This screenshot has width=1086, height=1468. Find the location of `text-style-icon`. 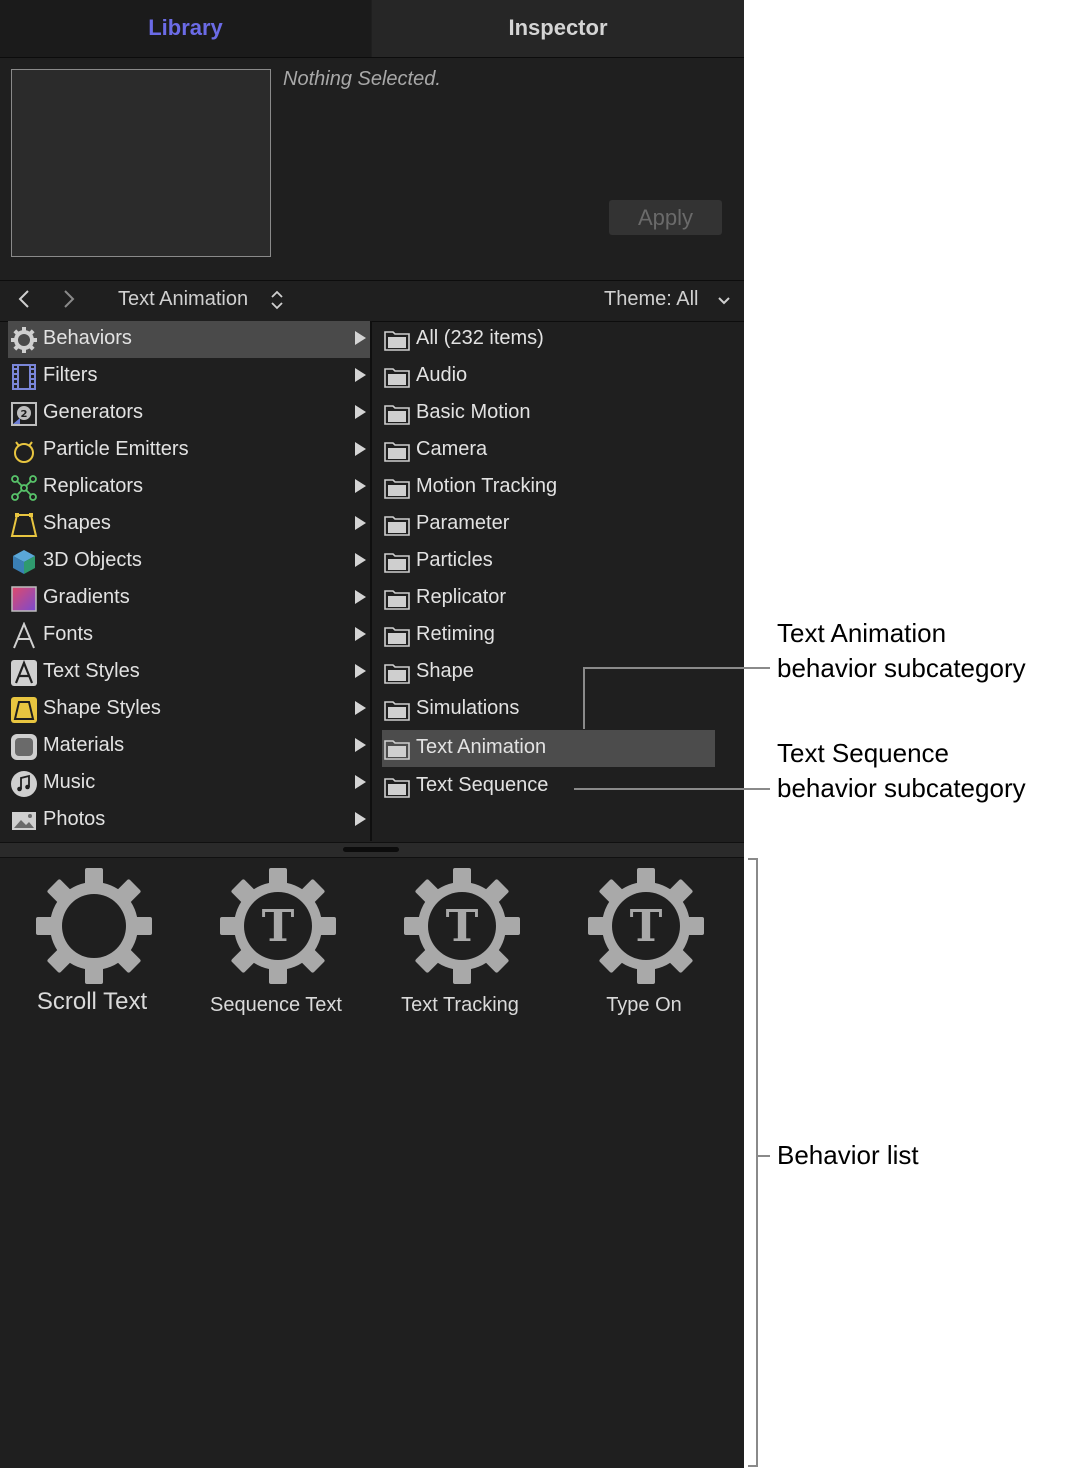

text-style-icon is located at coordinates (24, 673).